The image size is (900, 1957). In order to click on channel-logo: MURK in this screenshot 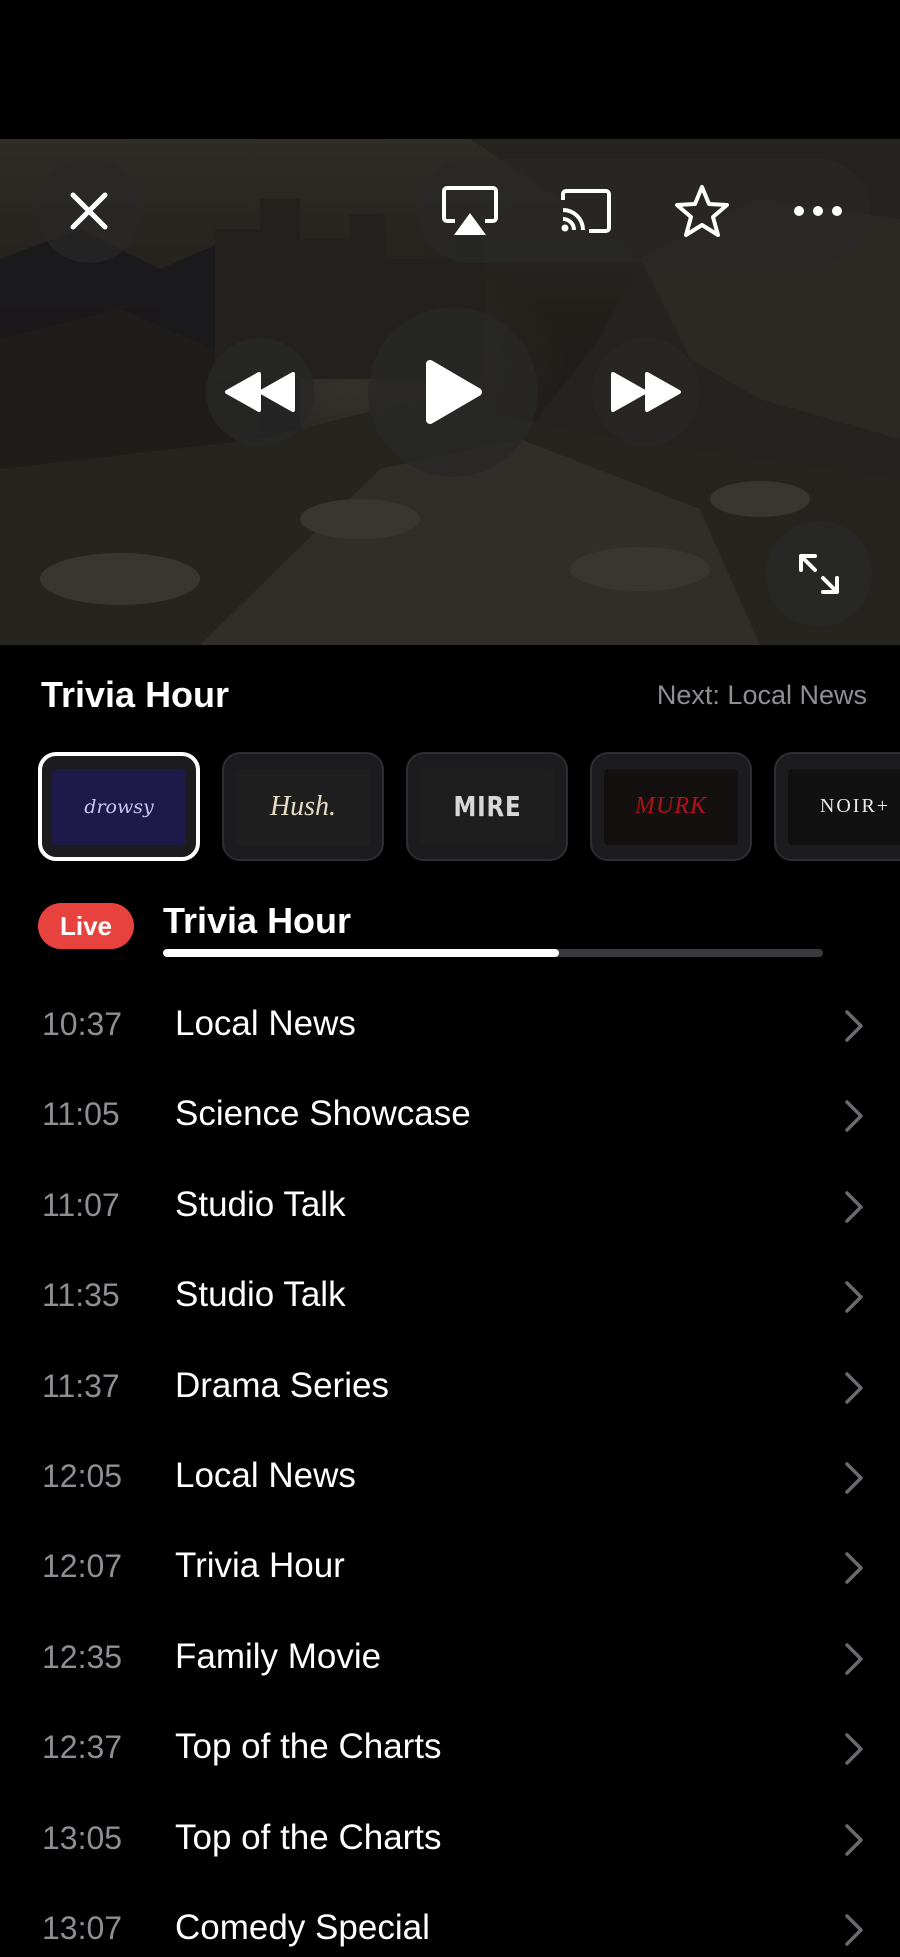, I will do `click(671, 806)`.